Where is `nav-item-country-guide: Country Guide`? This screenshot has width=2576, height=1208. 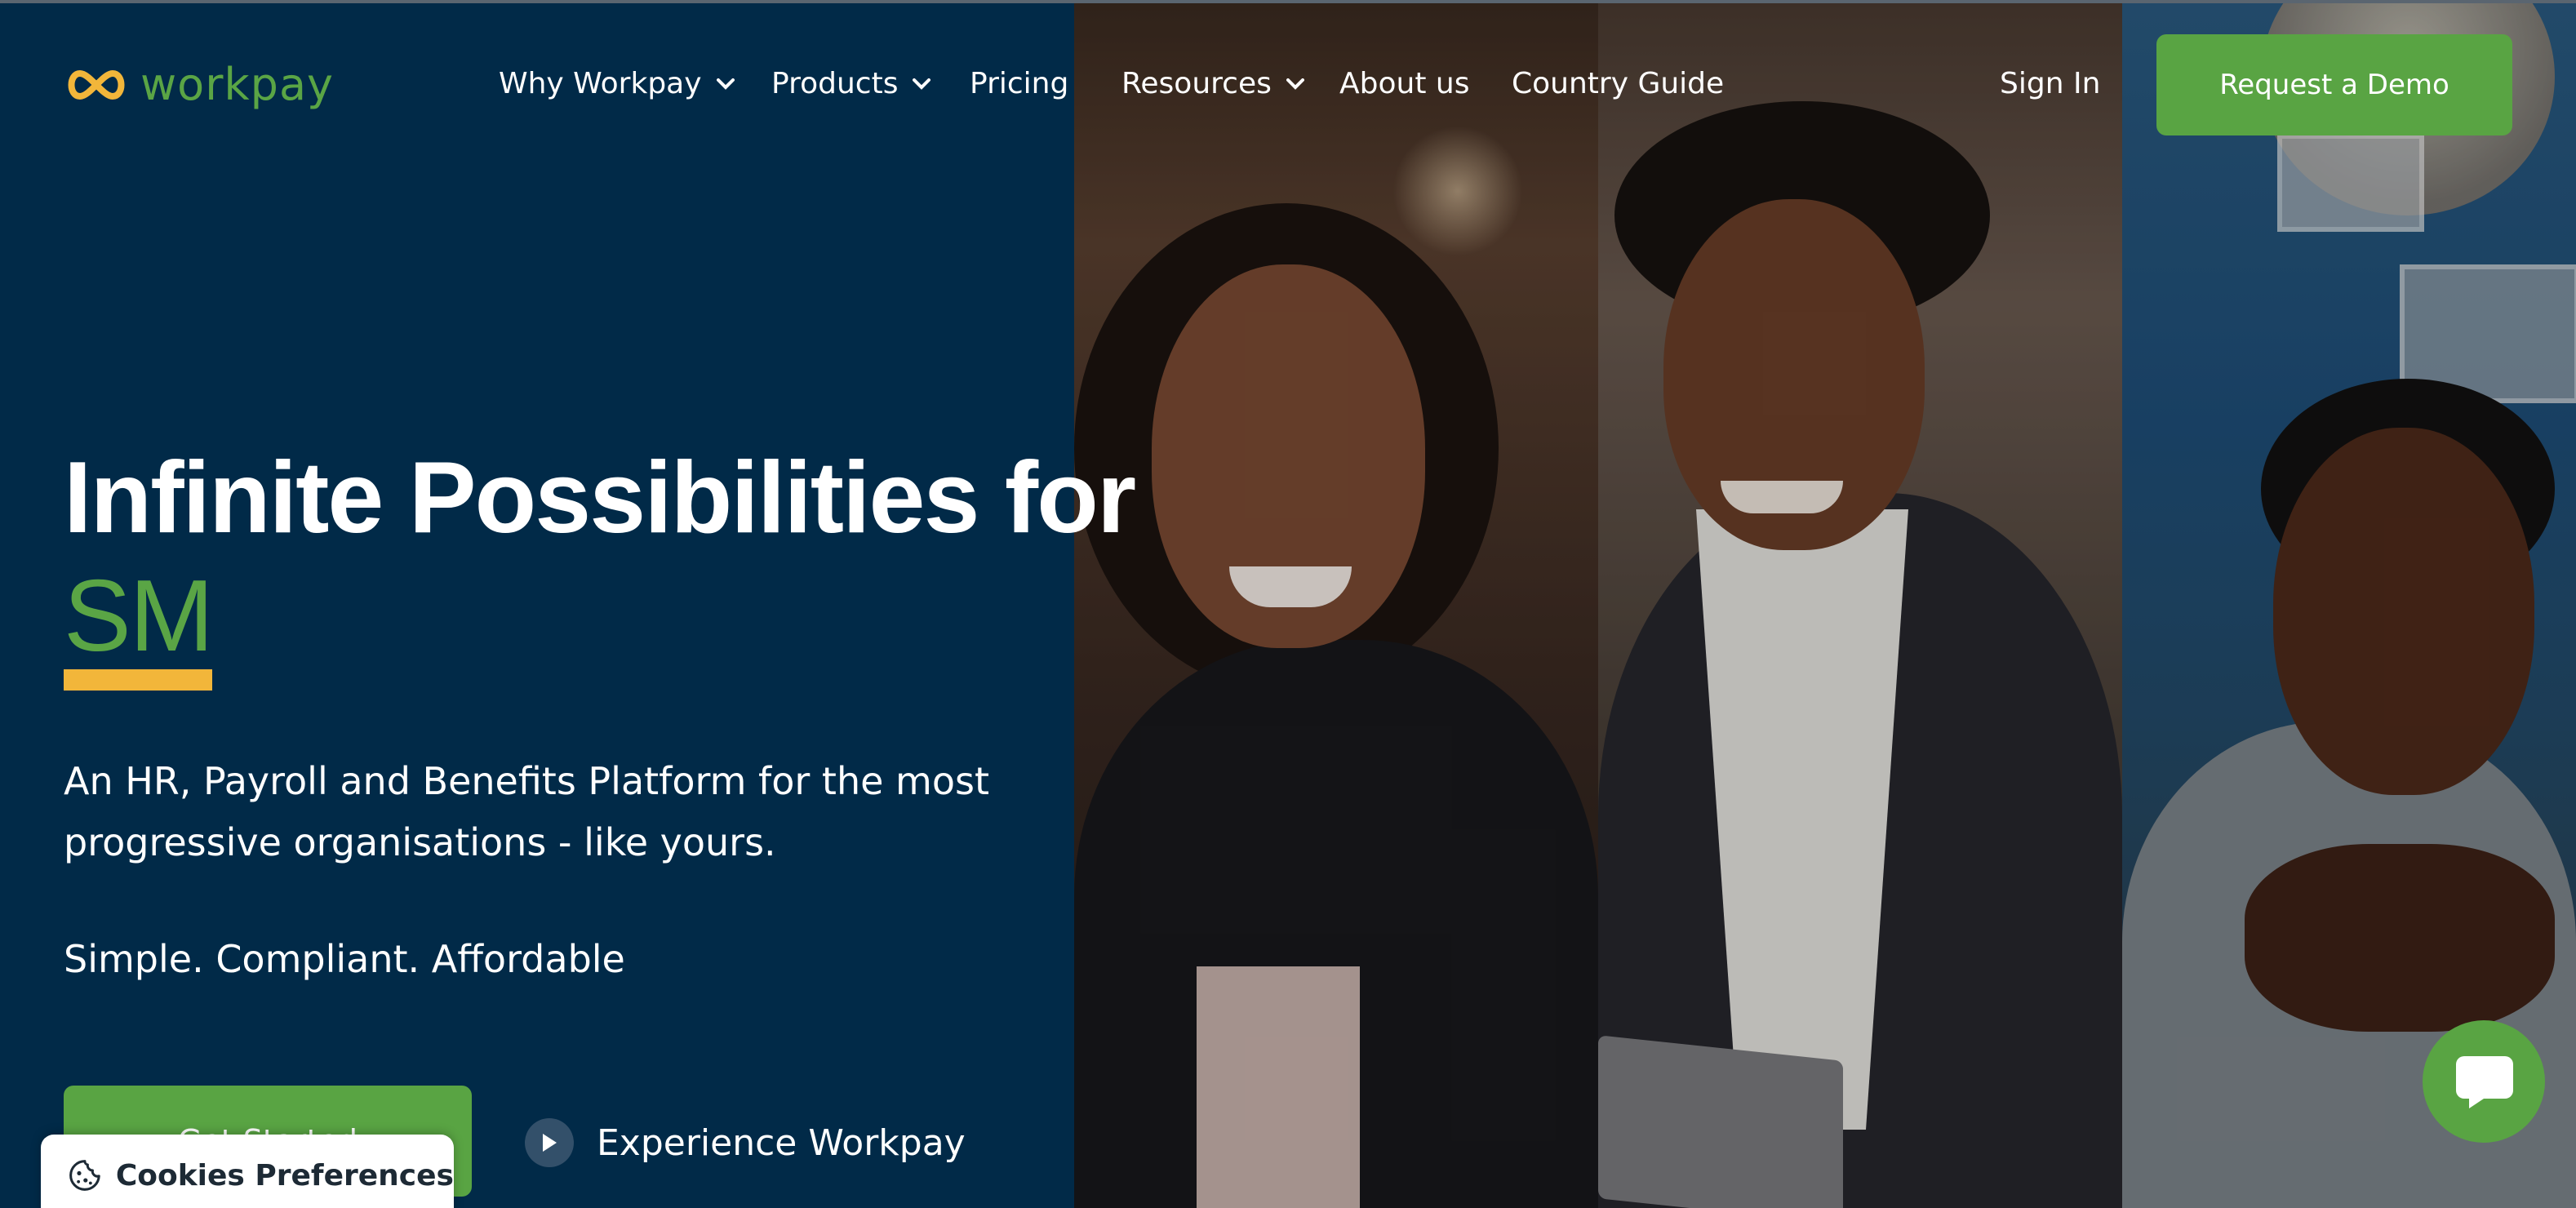 nav-item-country-guide: Country Guide is located at coordinates (1618, 83).